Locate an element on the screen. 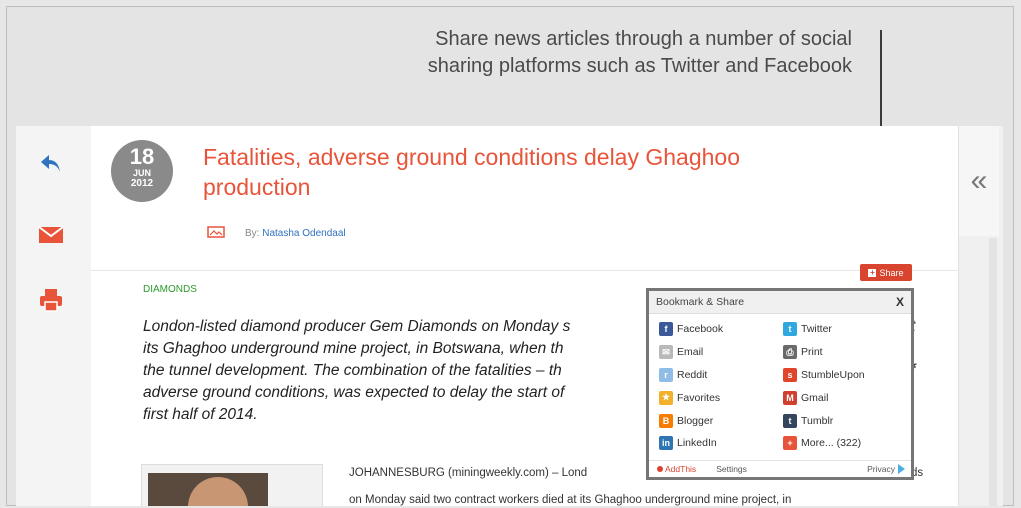 The width and height of the screenshot is (1021, 508). photo-image is located at coordinates (208, 489).